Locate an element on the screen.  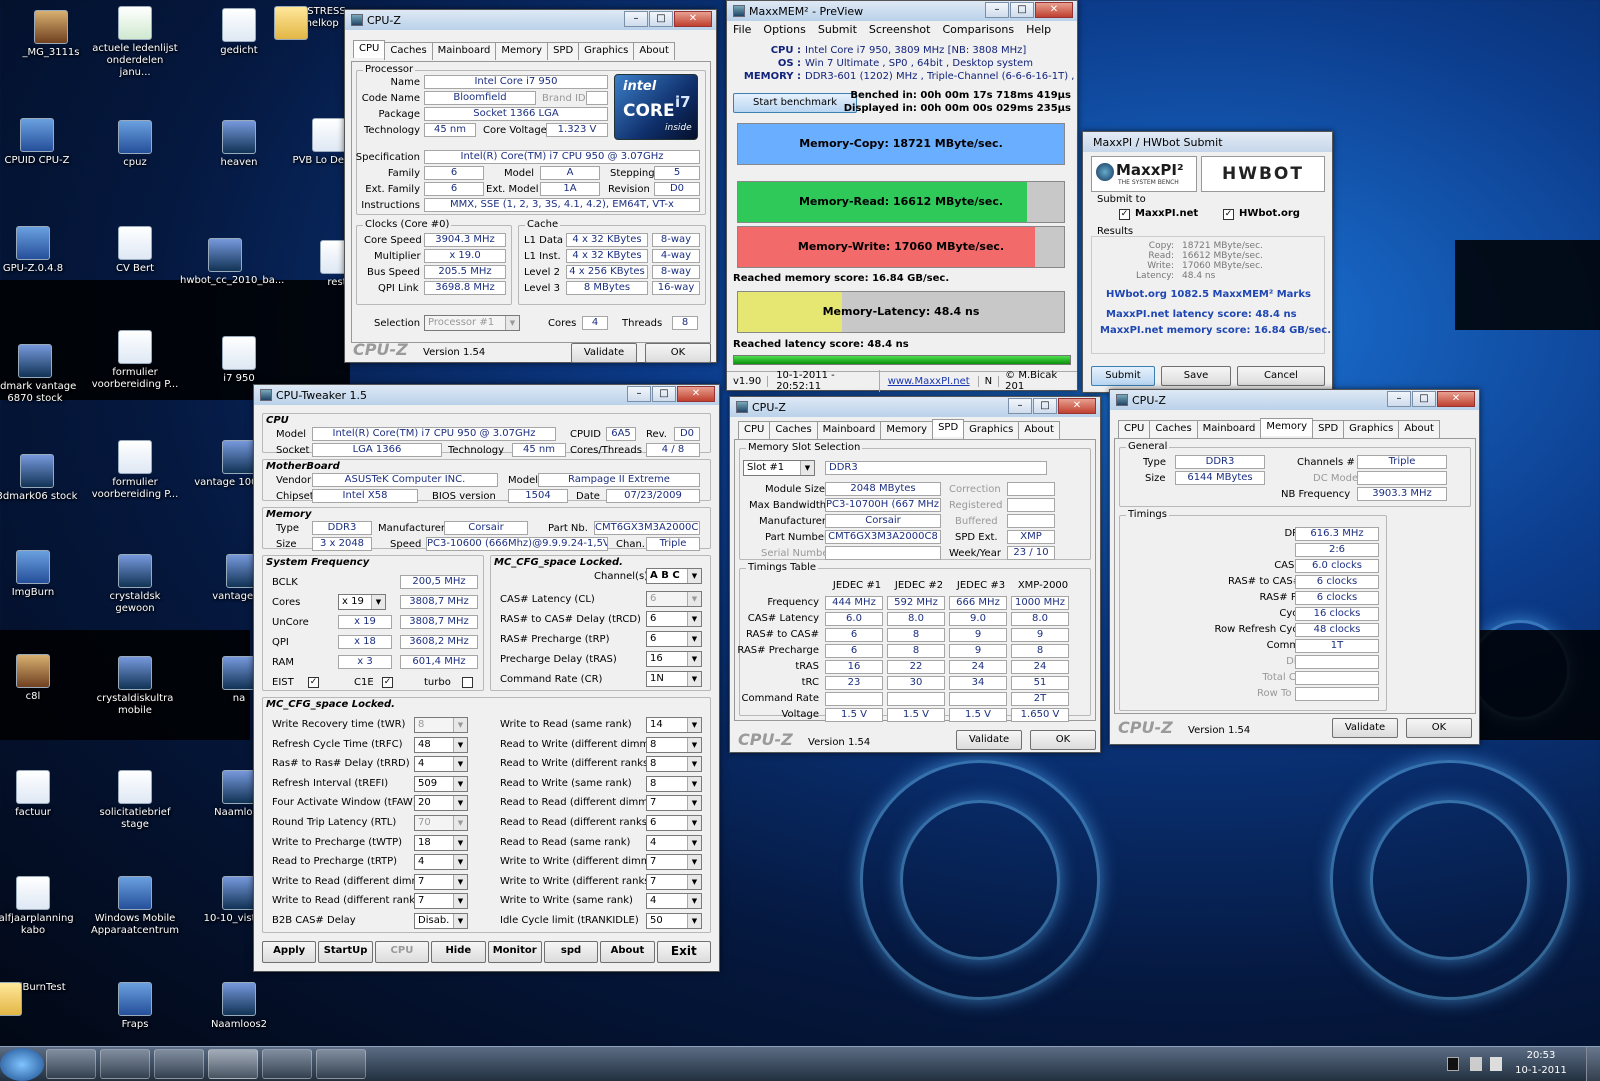
taskbar-explorer-icon is located at coordinates (125, 1064).